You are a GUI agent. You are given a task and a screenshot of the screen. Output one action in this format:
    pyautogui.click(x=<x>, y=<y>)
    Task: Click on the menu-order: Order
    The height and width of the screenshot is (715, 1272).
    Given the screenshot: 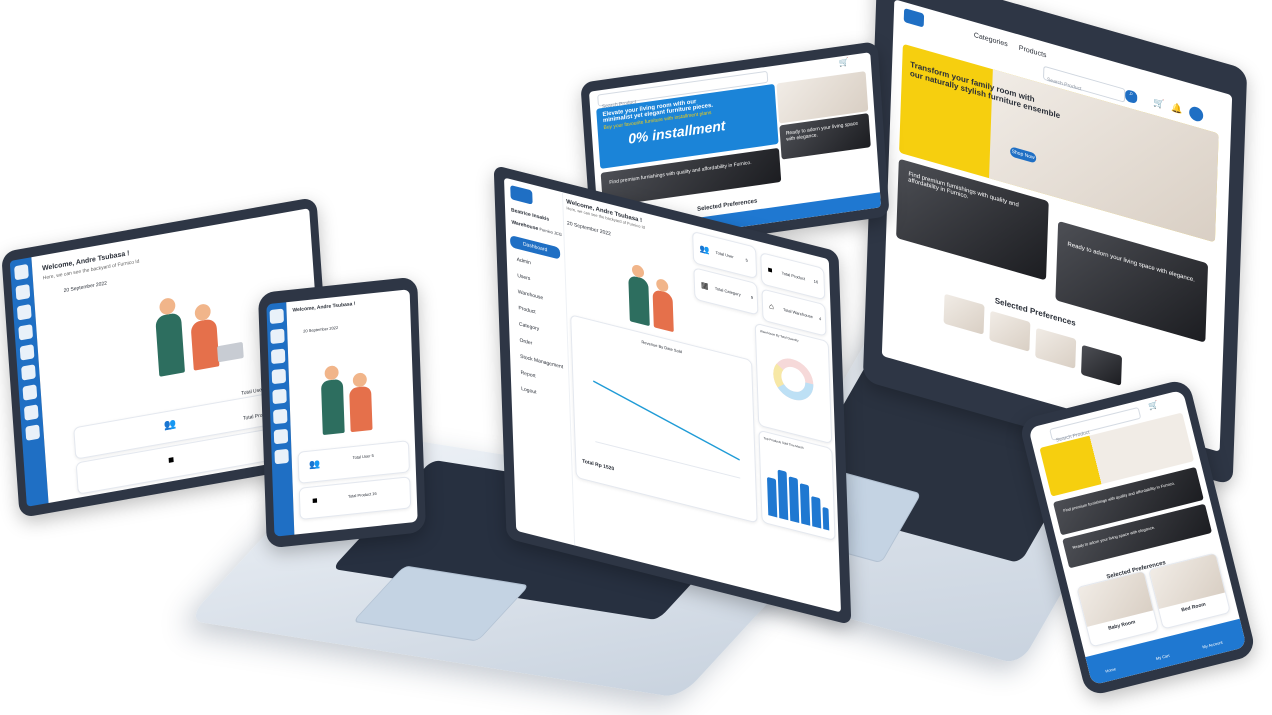 What is the action you would take?
    pyautogui.click(x=525, y=341)
    